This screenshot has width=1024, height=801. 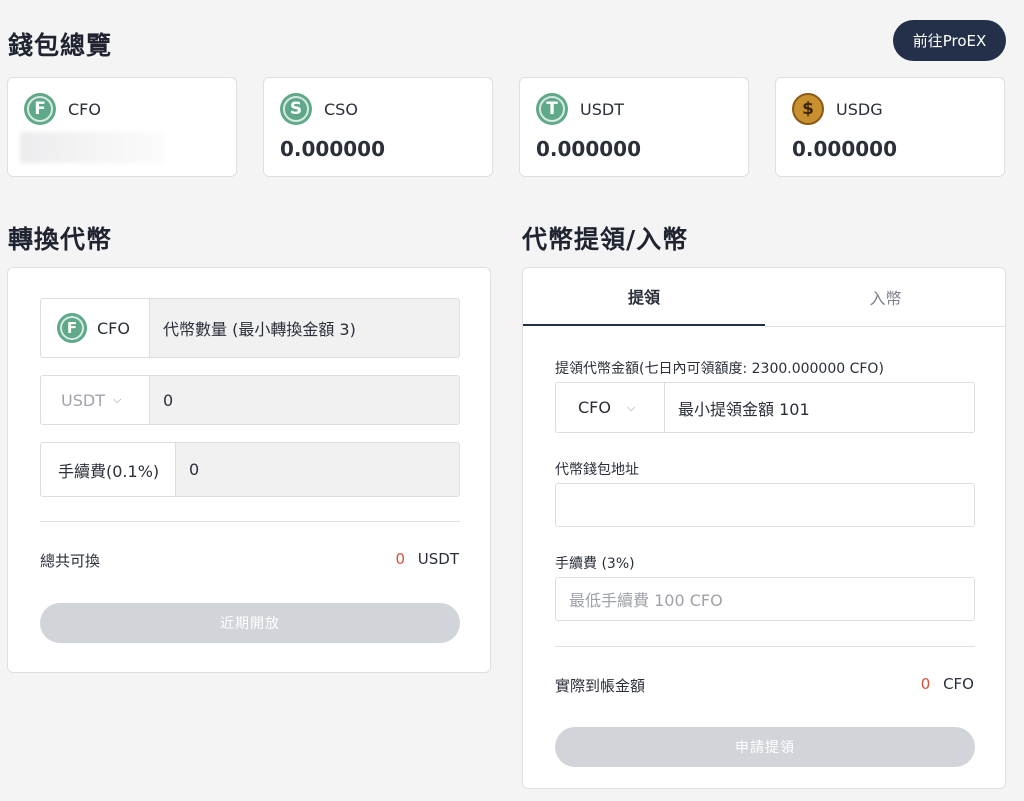 What do you see at coordinates (304, 328) in the screenshot?
I see `convert-amount-input: 代幣數量 (最小轉換金額 3)` at bounding box center [304, 328].